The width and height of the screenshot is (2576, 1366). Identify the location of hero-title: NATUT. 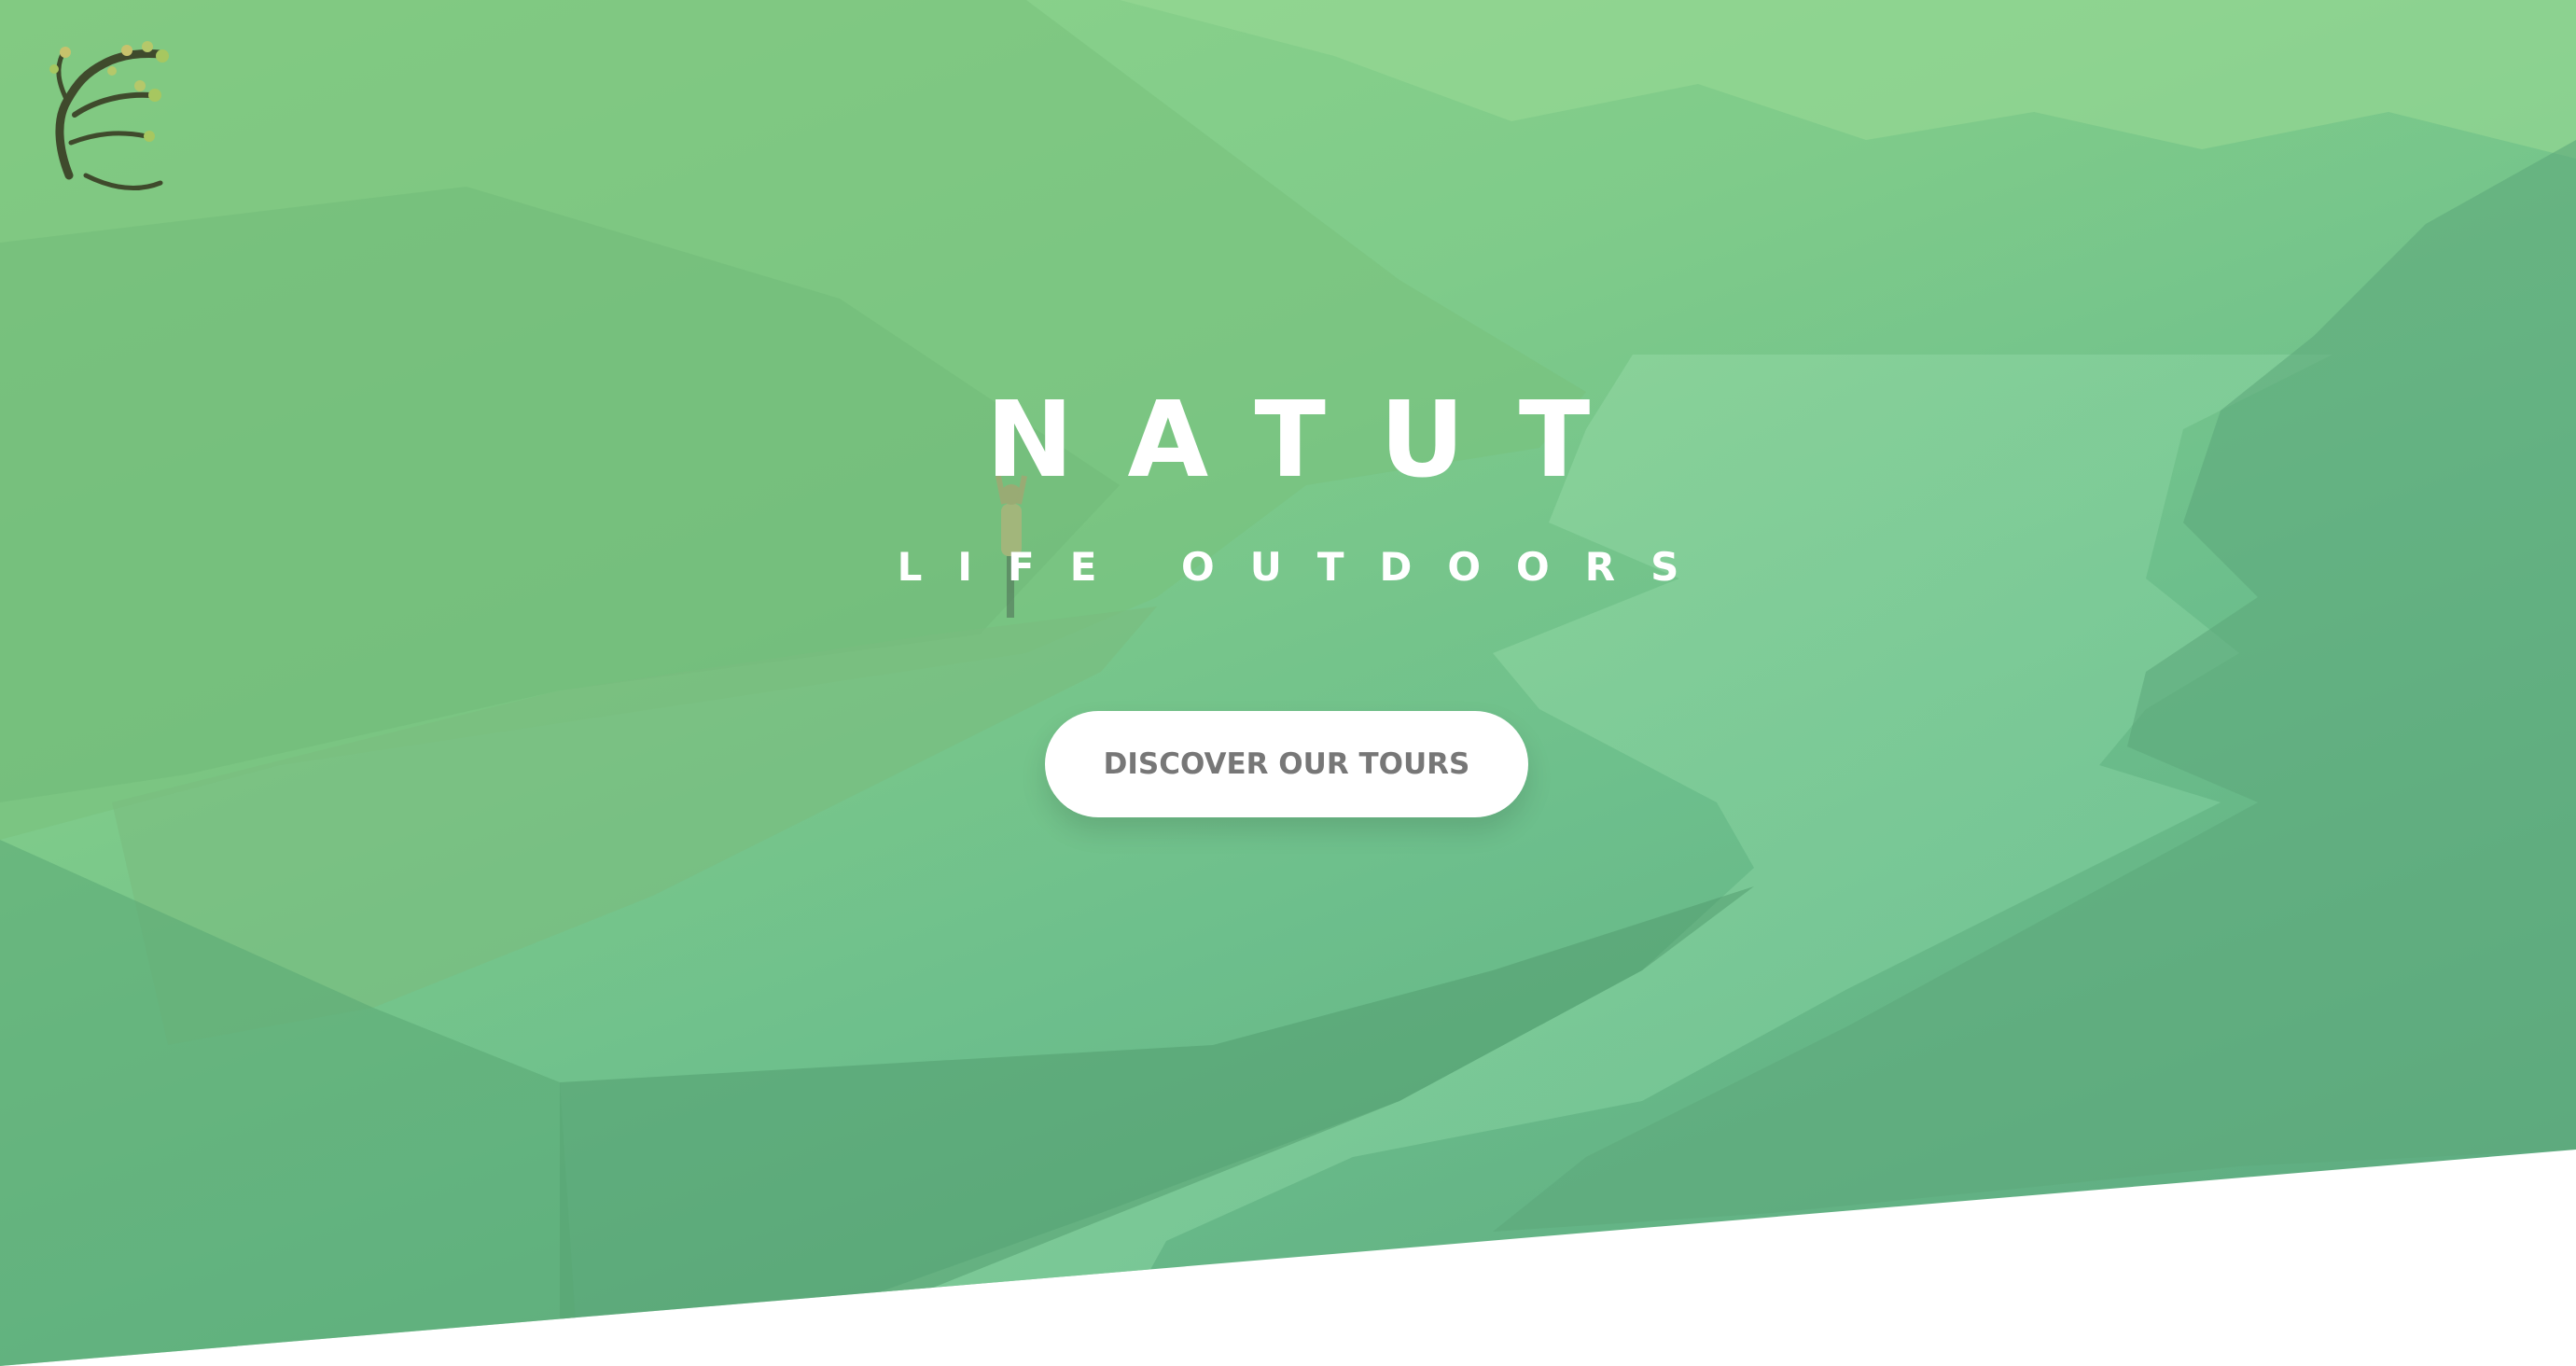
(1315, 440).